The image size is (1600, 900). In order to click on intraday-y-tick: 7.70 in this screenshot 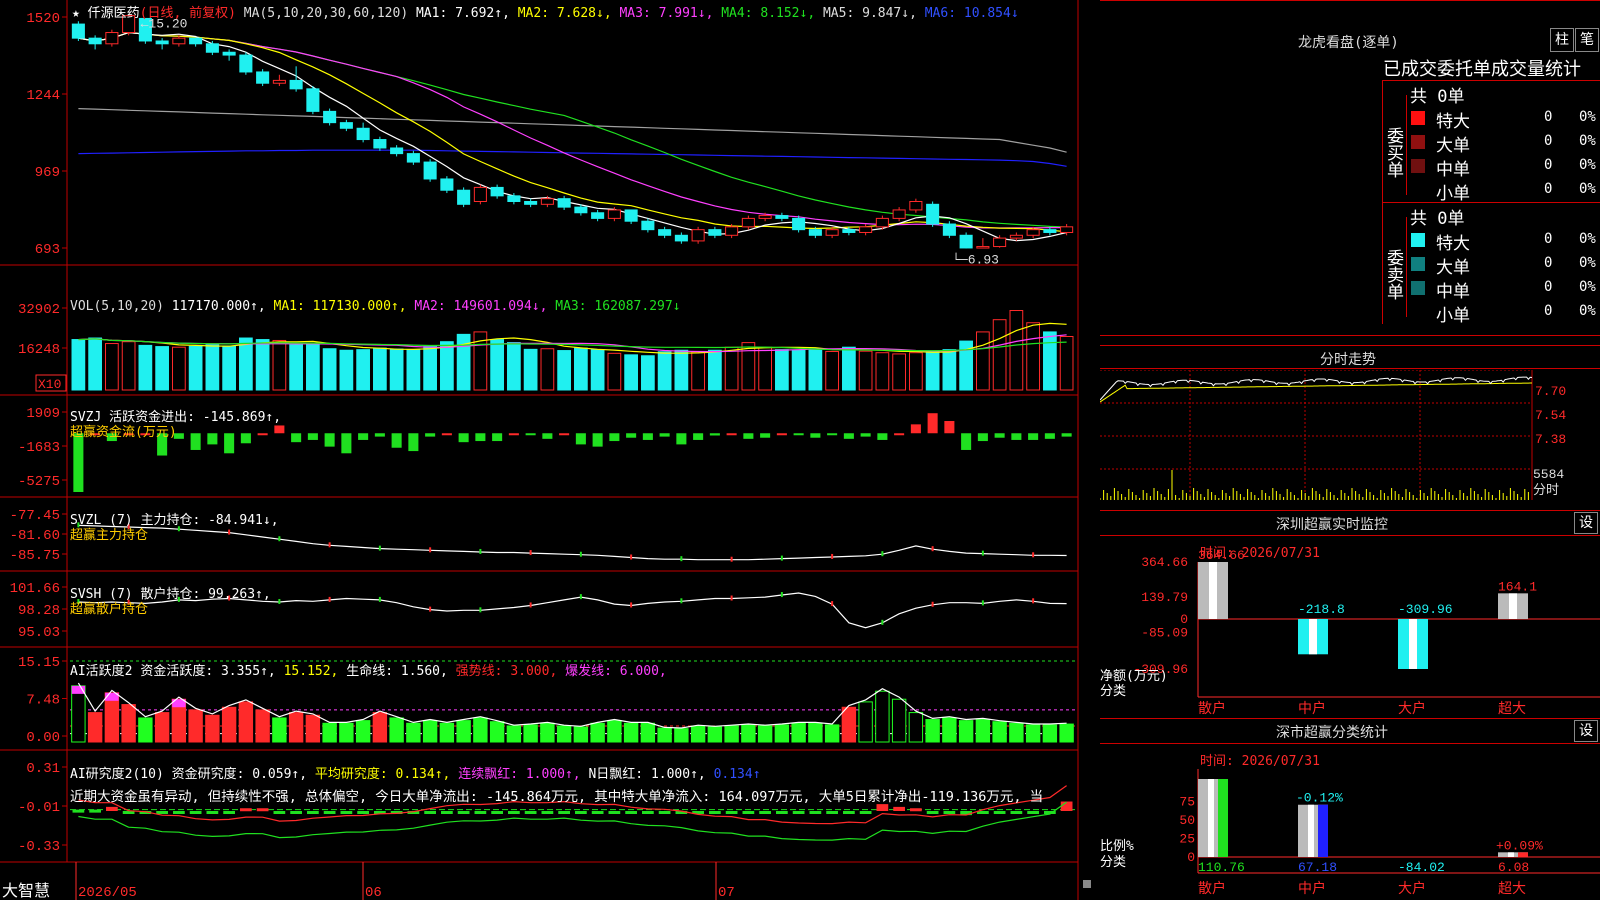, I will do `click(1550, 391)`.